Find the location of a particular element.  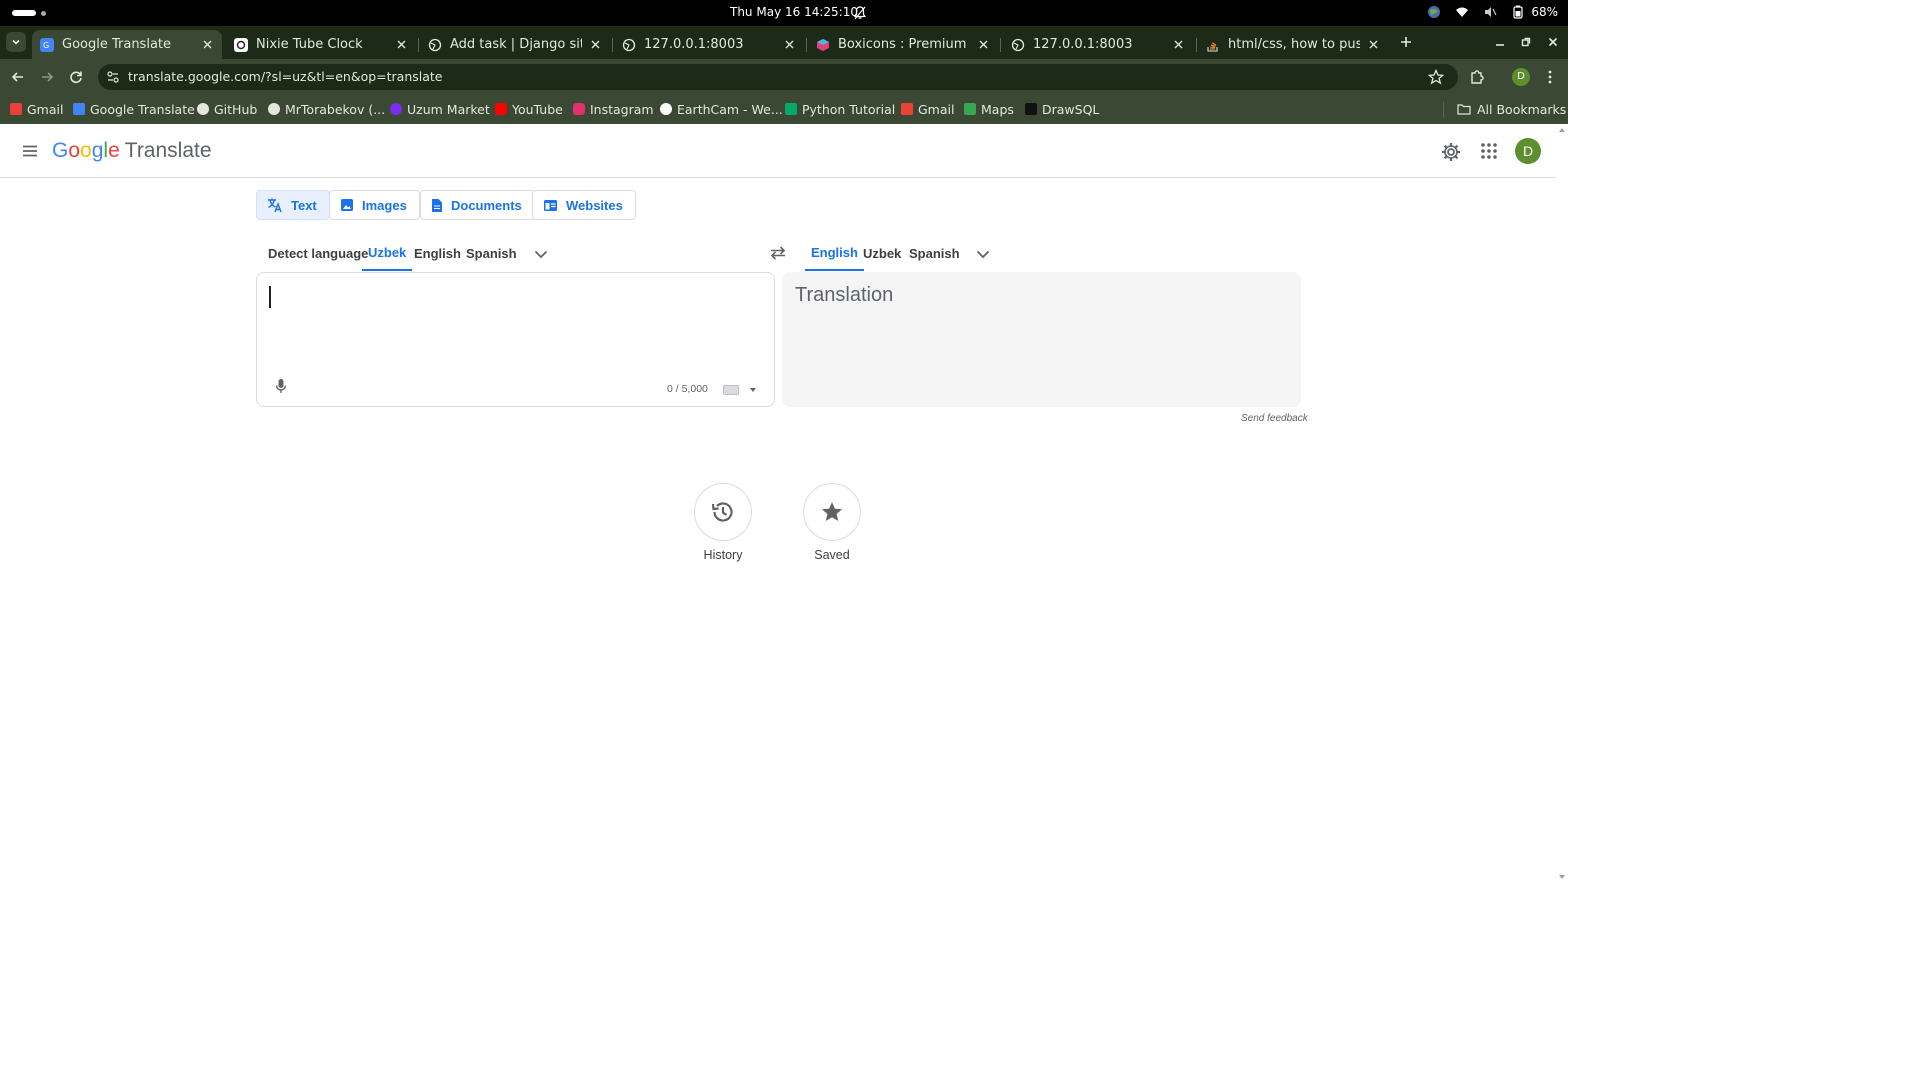

target-lang-more-button is located at coordinates (983, 254).